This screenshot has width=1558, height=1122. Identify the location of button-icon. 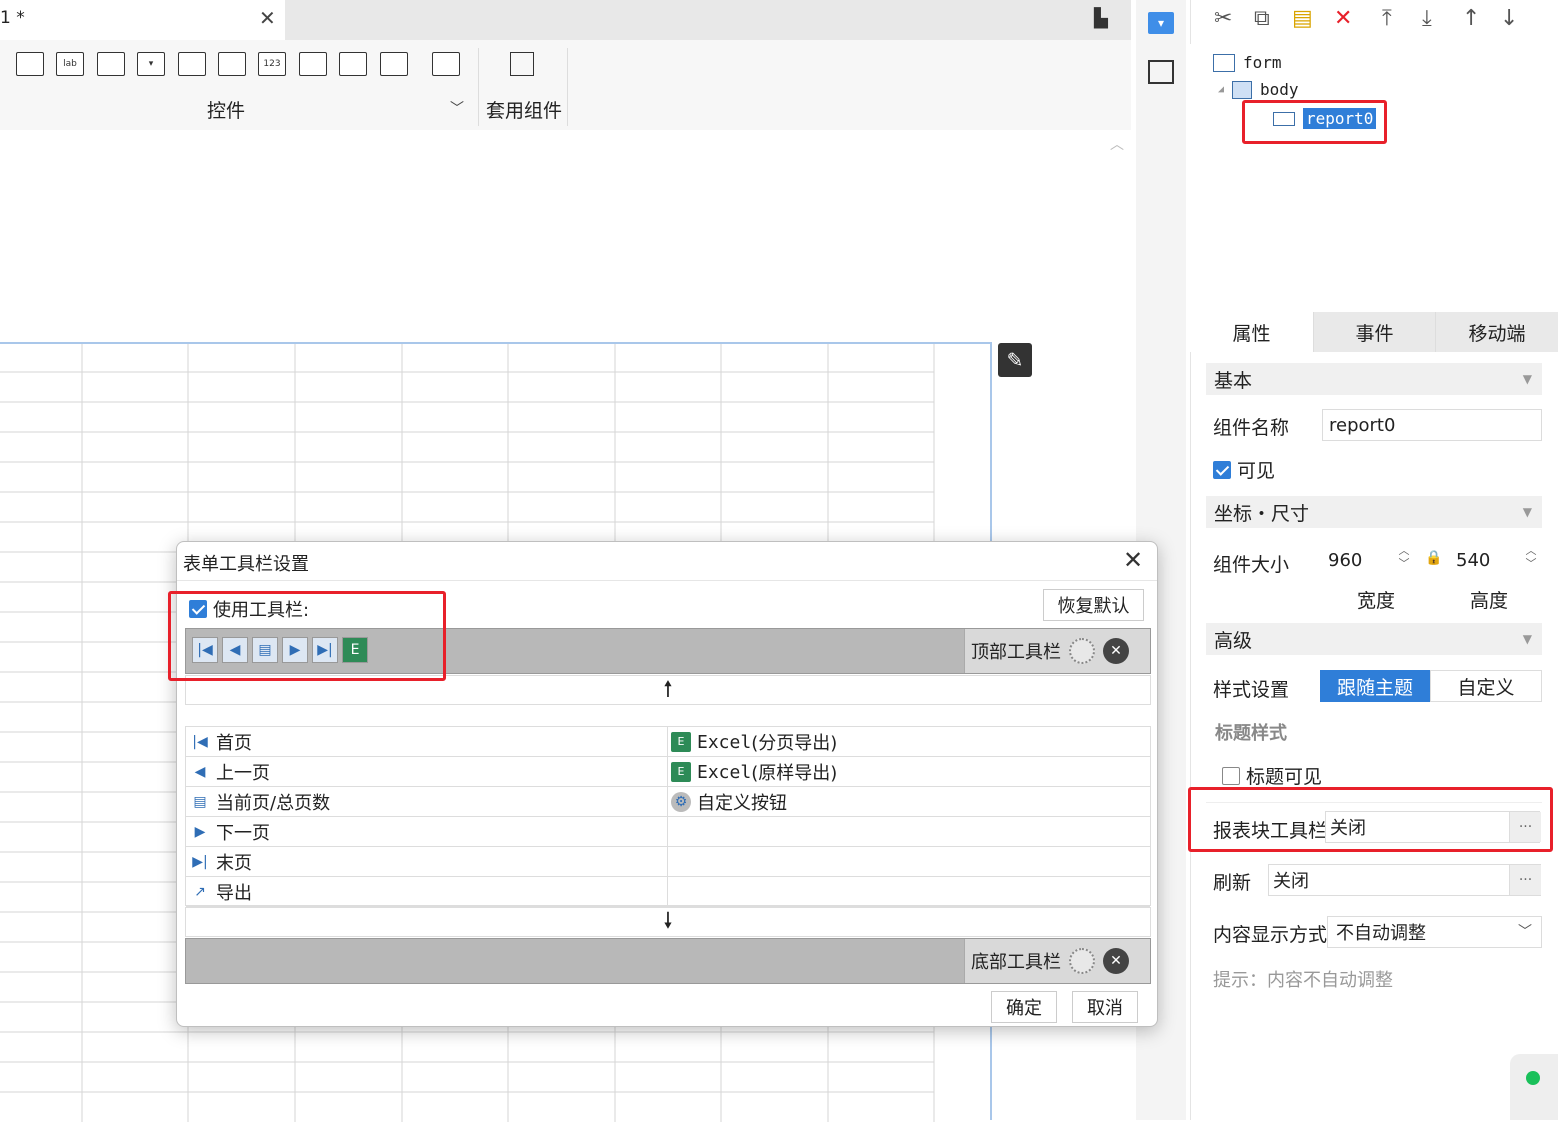
(111, 64).